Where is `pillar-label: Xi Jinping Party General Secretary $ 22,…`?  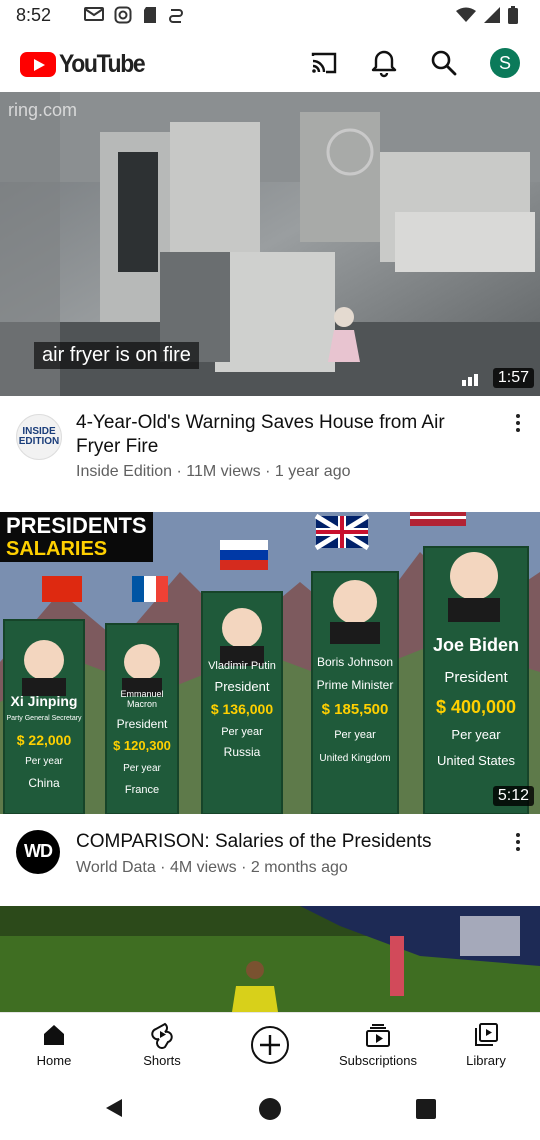 pillar-label: Xi Jinping Party General Secretary $ 22,… is located at coordinates (44, 742).